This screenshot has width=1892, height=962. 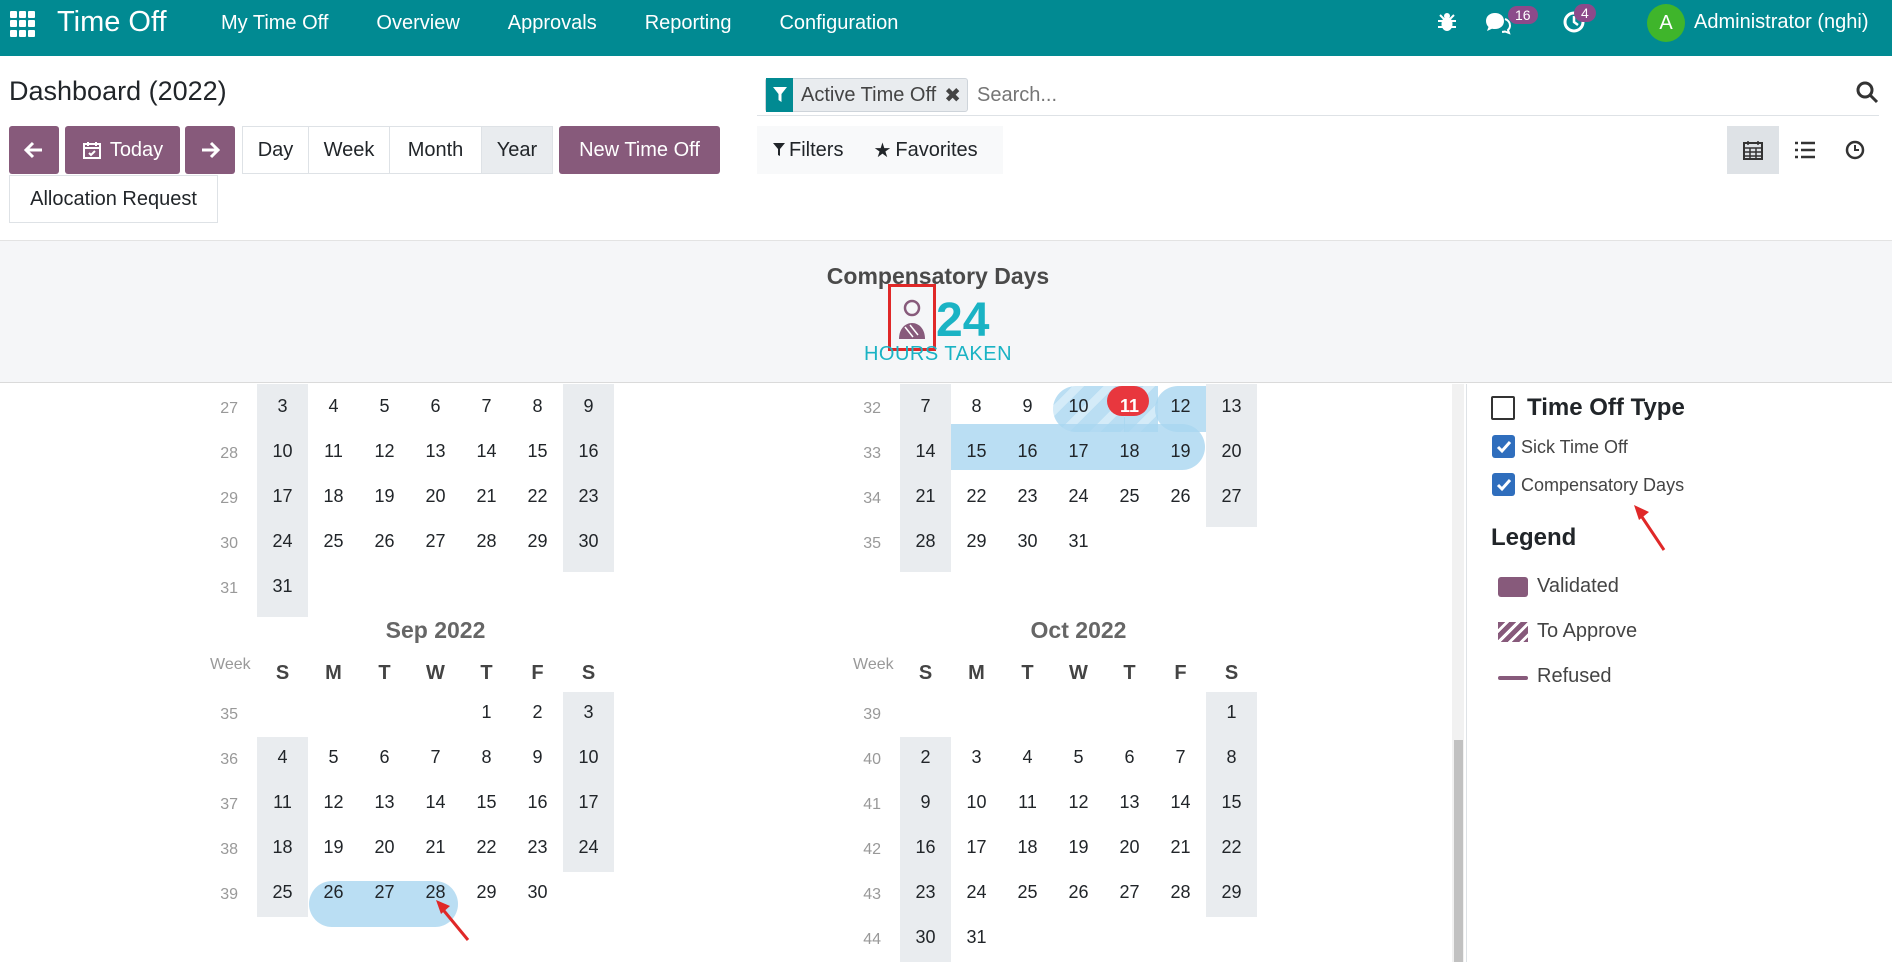 What do you see at coordinates (349, 150) in the screenshot?
I see `scale-week-button: Week` at bounding box center [349, 150].